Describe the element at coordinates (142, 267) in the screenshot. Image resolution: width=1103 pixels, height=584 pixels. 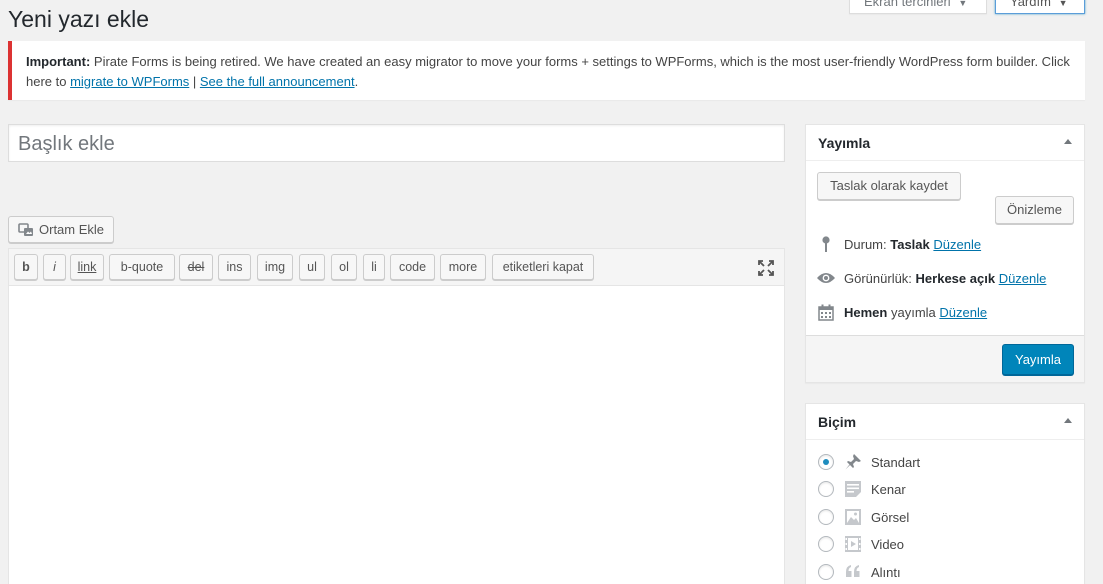
I see `qt-bquote-button: b-quote` at that location.